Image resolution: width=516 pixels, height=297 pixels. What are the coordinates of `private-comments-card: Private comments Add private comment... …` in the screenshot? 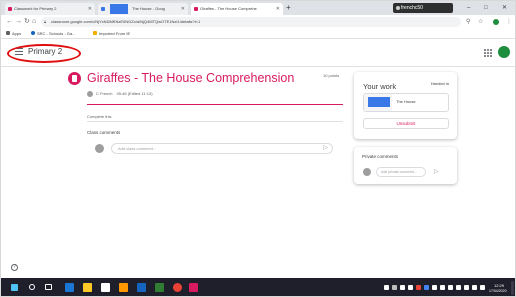 It's located at (405, 165).